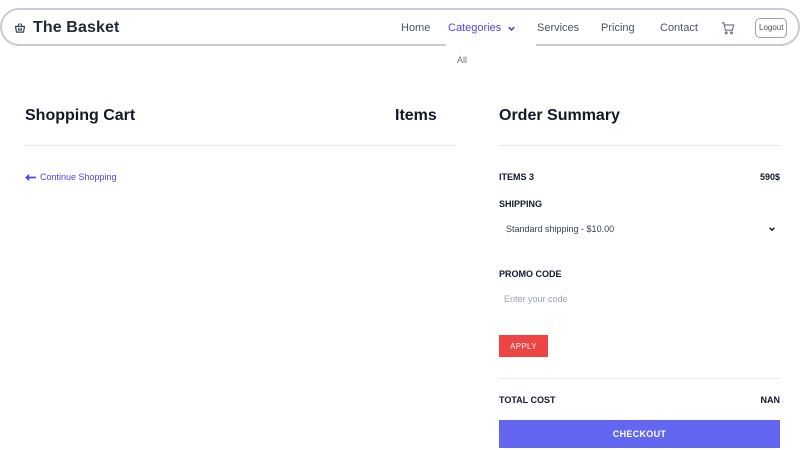 The height and width of the screenshot is (450, 800). I want to click on nav-pricing: Pricing, so click(618, 28).